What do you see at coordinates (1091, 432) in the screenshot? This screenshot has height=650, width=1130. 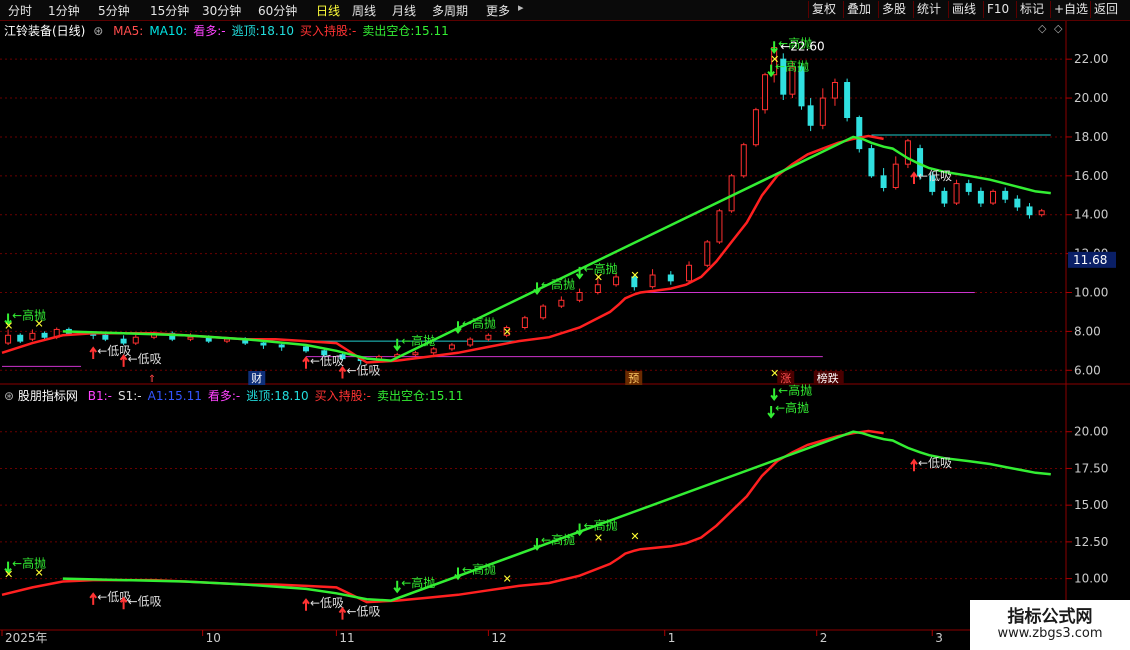 I see `y-tick-label: 20.00` at bounding box center [1091, 432].